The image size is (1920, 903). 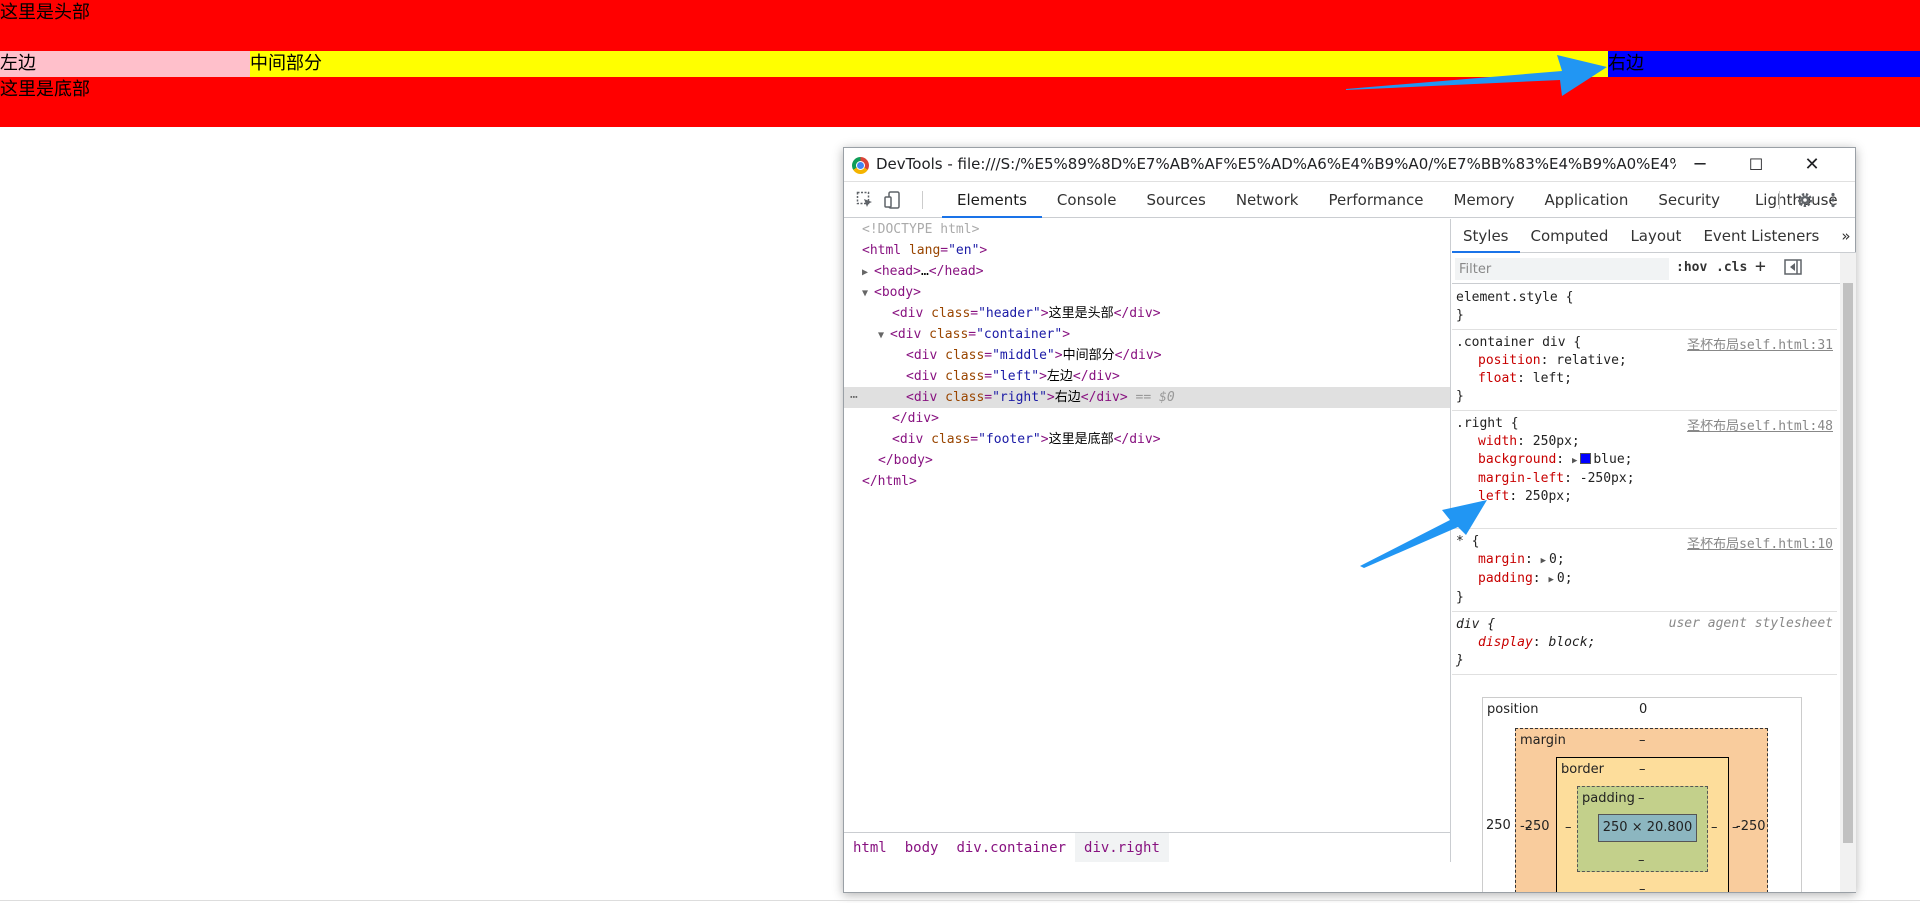 I want to click on dom-html-node: <html lang="en">, so click(x=1147, y=250).